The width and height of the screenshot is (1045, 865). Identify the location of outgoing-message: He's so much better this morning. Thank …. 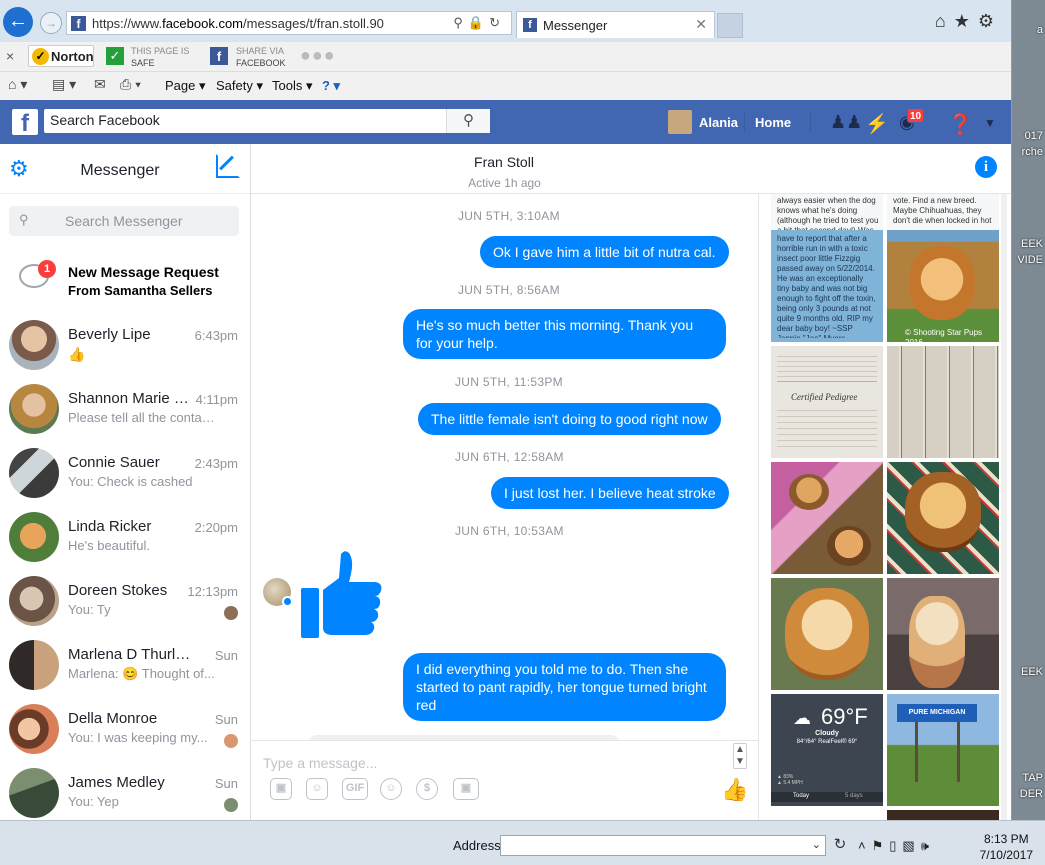
(564, 334).